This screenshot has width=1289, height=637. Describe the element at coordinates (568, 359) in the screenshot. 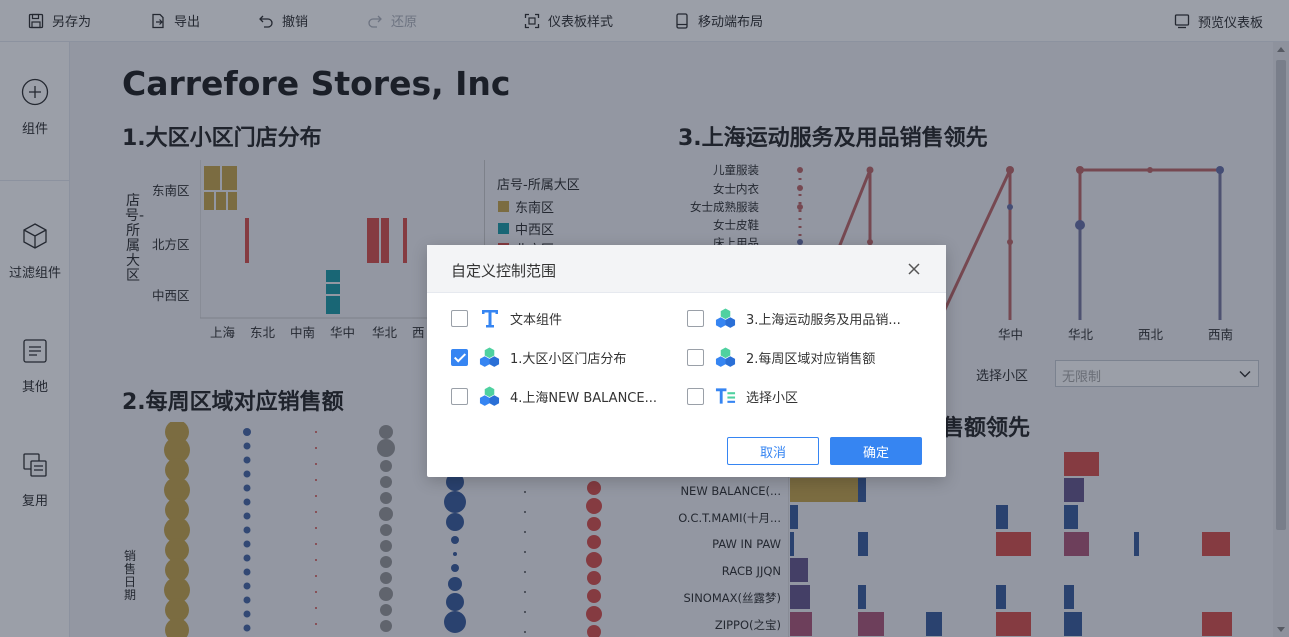

I see `option-label: 1.大区小区门店分布` at that location.